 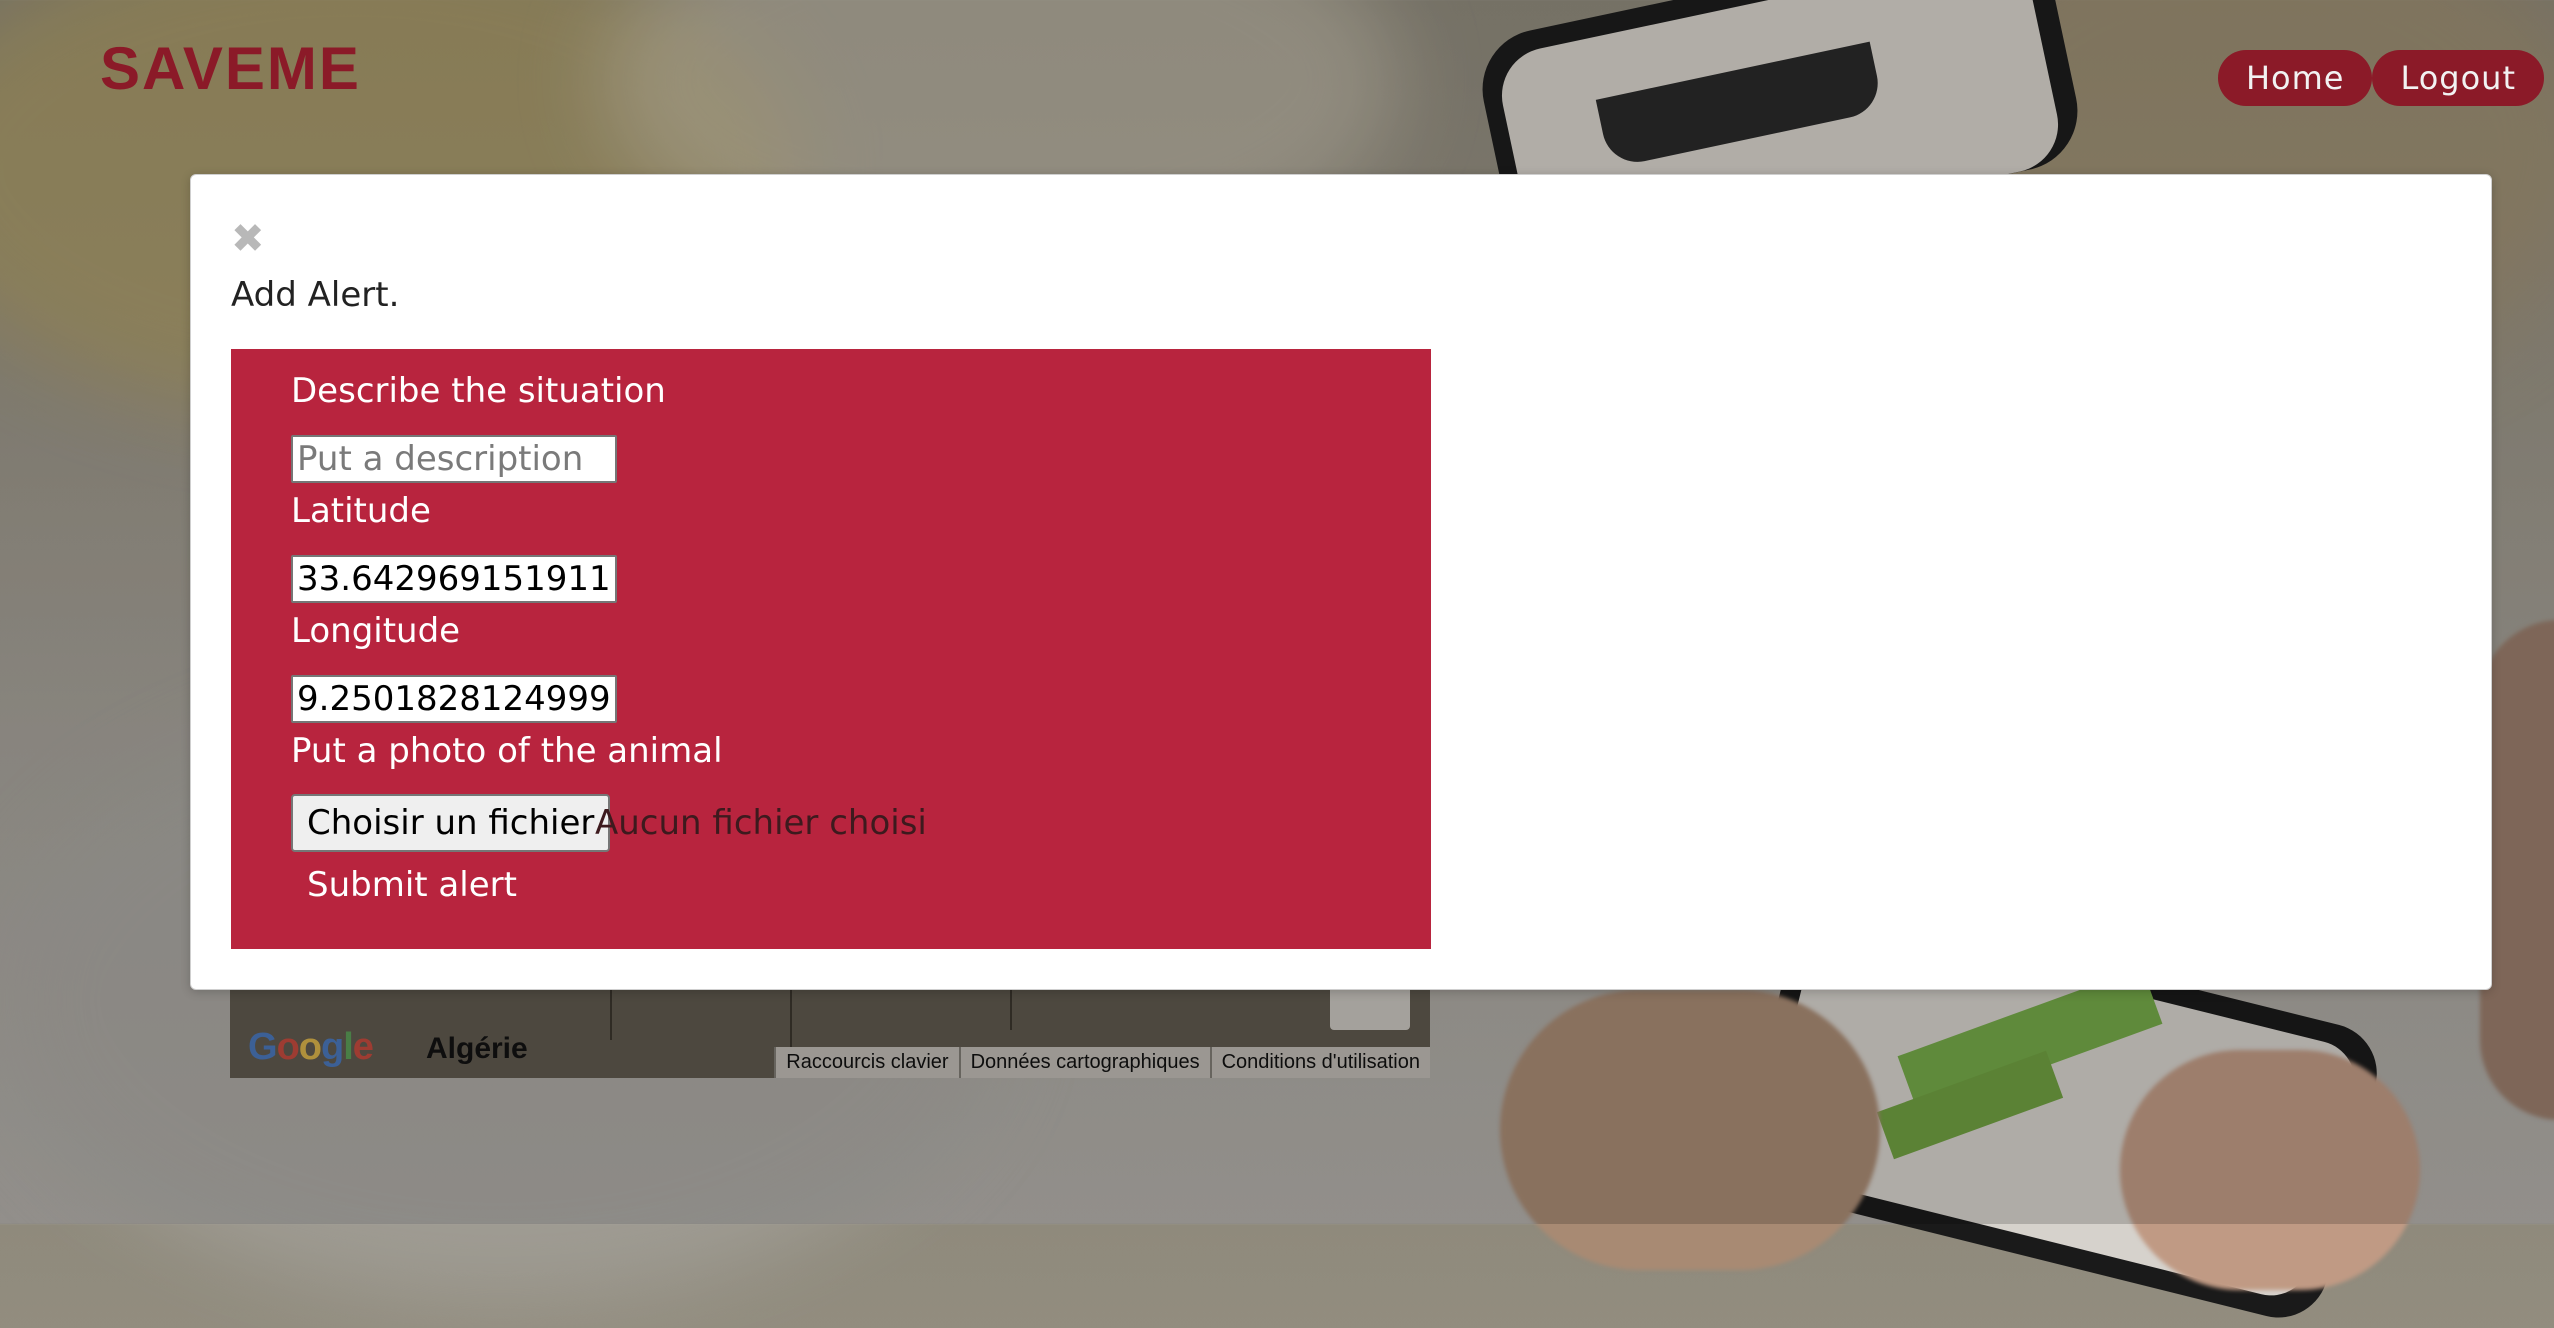 I want to click on longitude-input, so click(x=454, y=699).